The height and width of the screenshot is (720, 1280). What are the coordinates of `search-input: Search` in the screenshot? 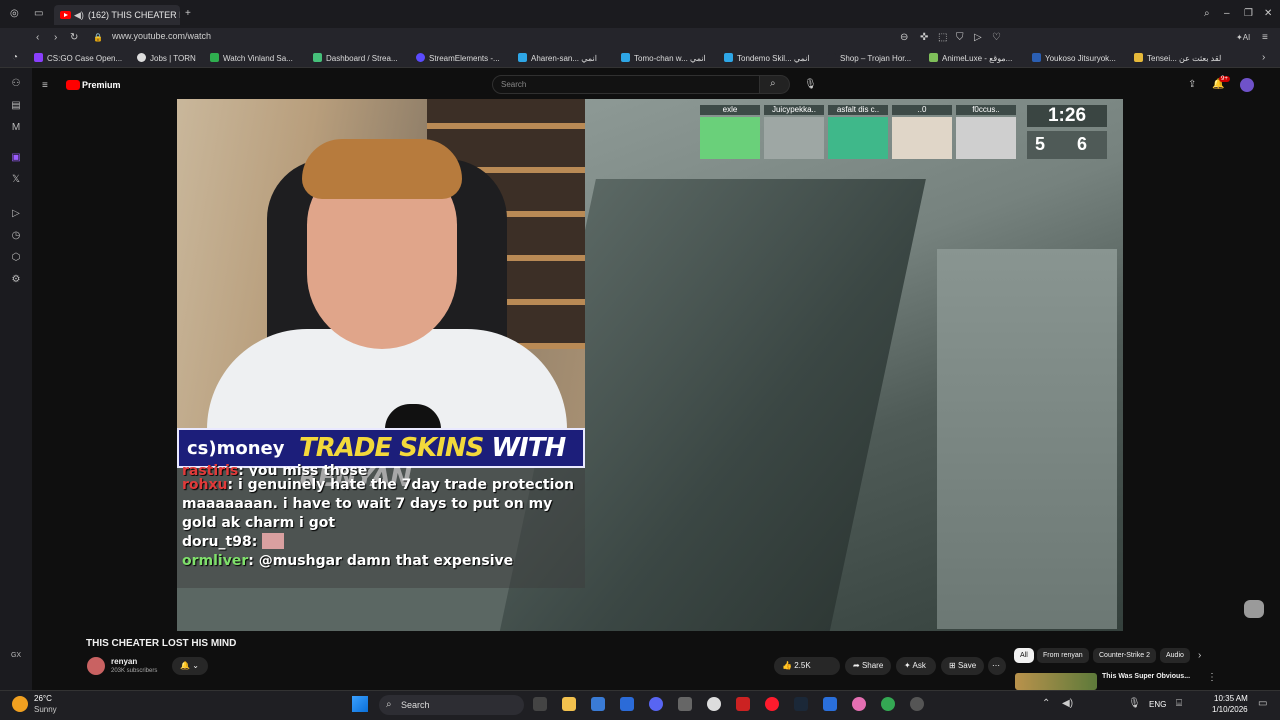 It's located at (626, 84).